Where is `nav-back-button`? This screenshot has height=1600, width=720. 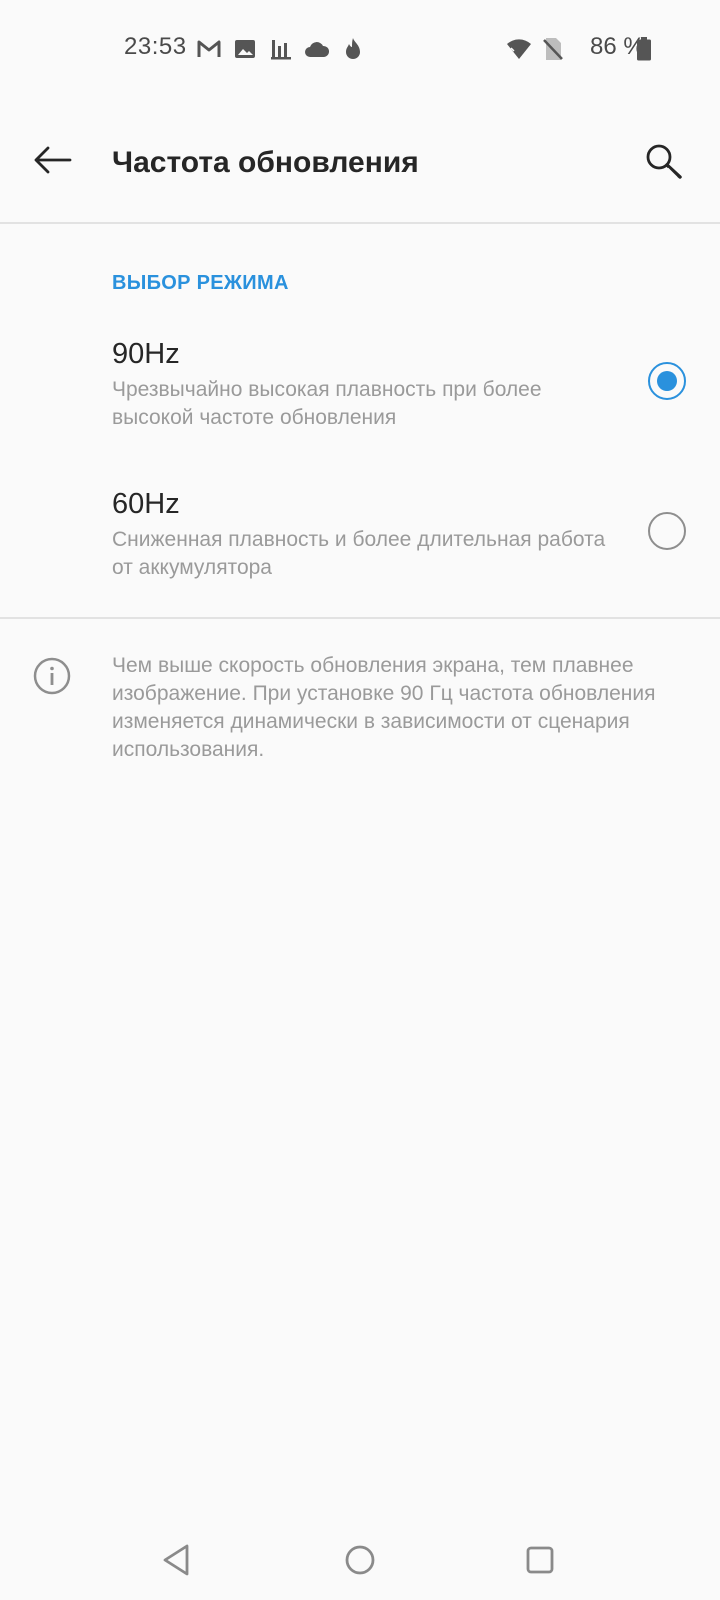 nav-back-button is located at coordinates (176, 1560).